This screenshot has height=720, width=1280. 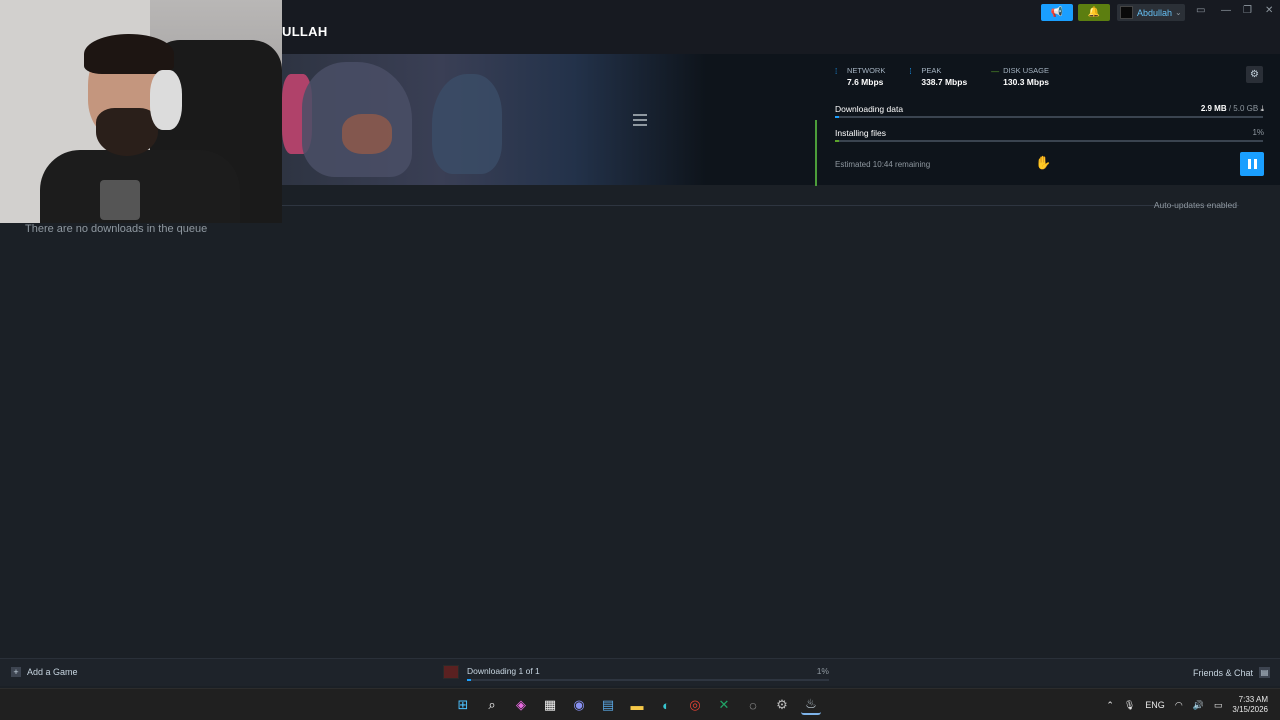 I want to click on downloads-status-button: Downloading 1 of 1 1%, so click(x=636, y=673).